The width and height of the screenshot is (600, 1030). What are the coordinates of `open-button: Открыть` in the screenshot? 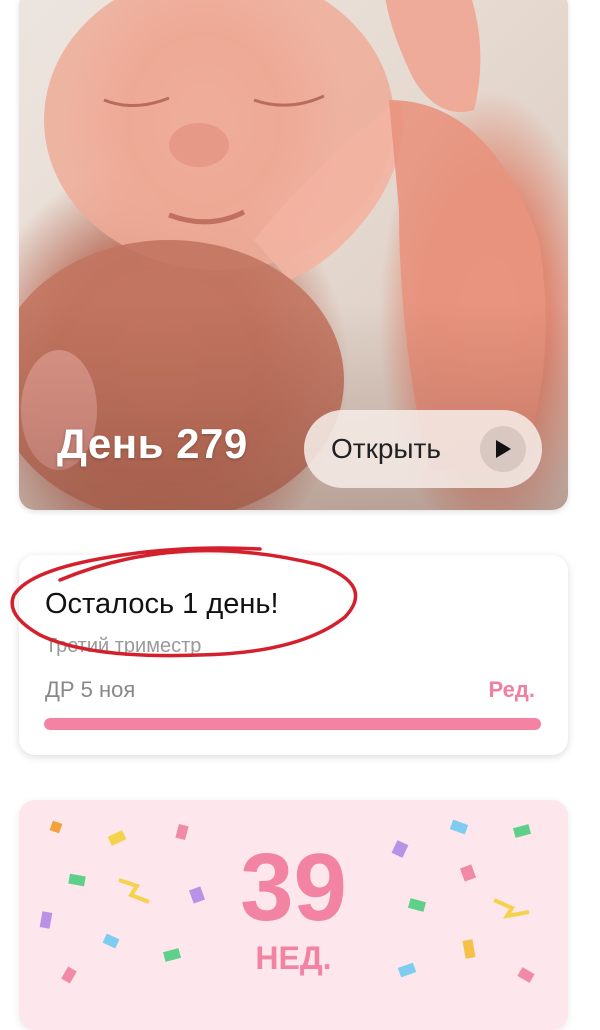 It's located at (423, 449).